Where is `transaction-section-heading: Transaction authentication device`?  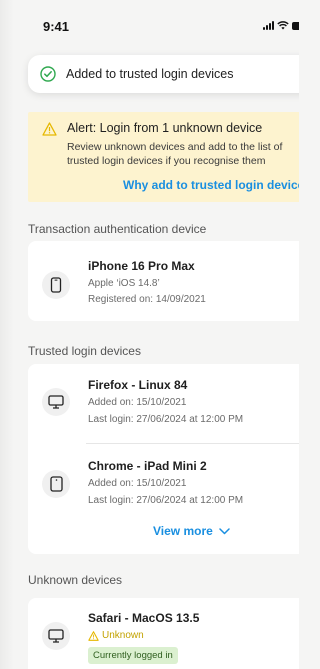 transaction-section-heading: Transaction authentication device is located at coordinates (117, 229).